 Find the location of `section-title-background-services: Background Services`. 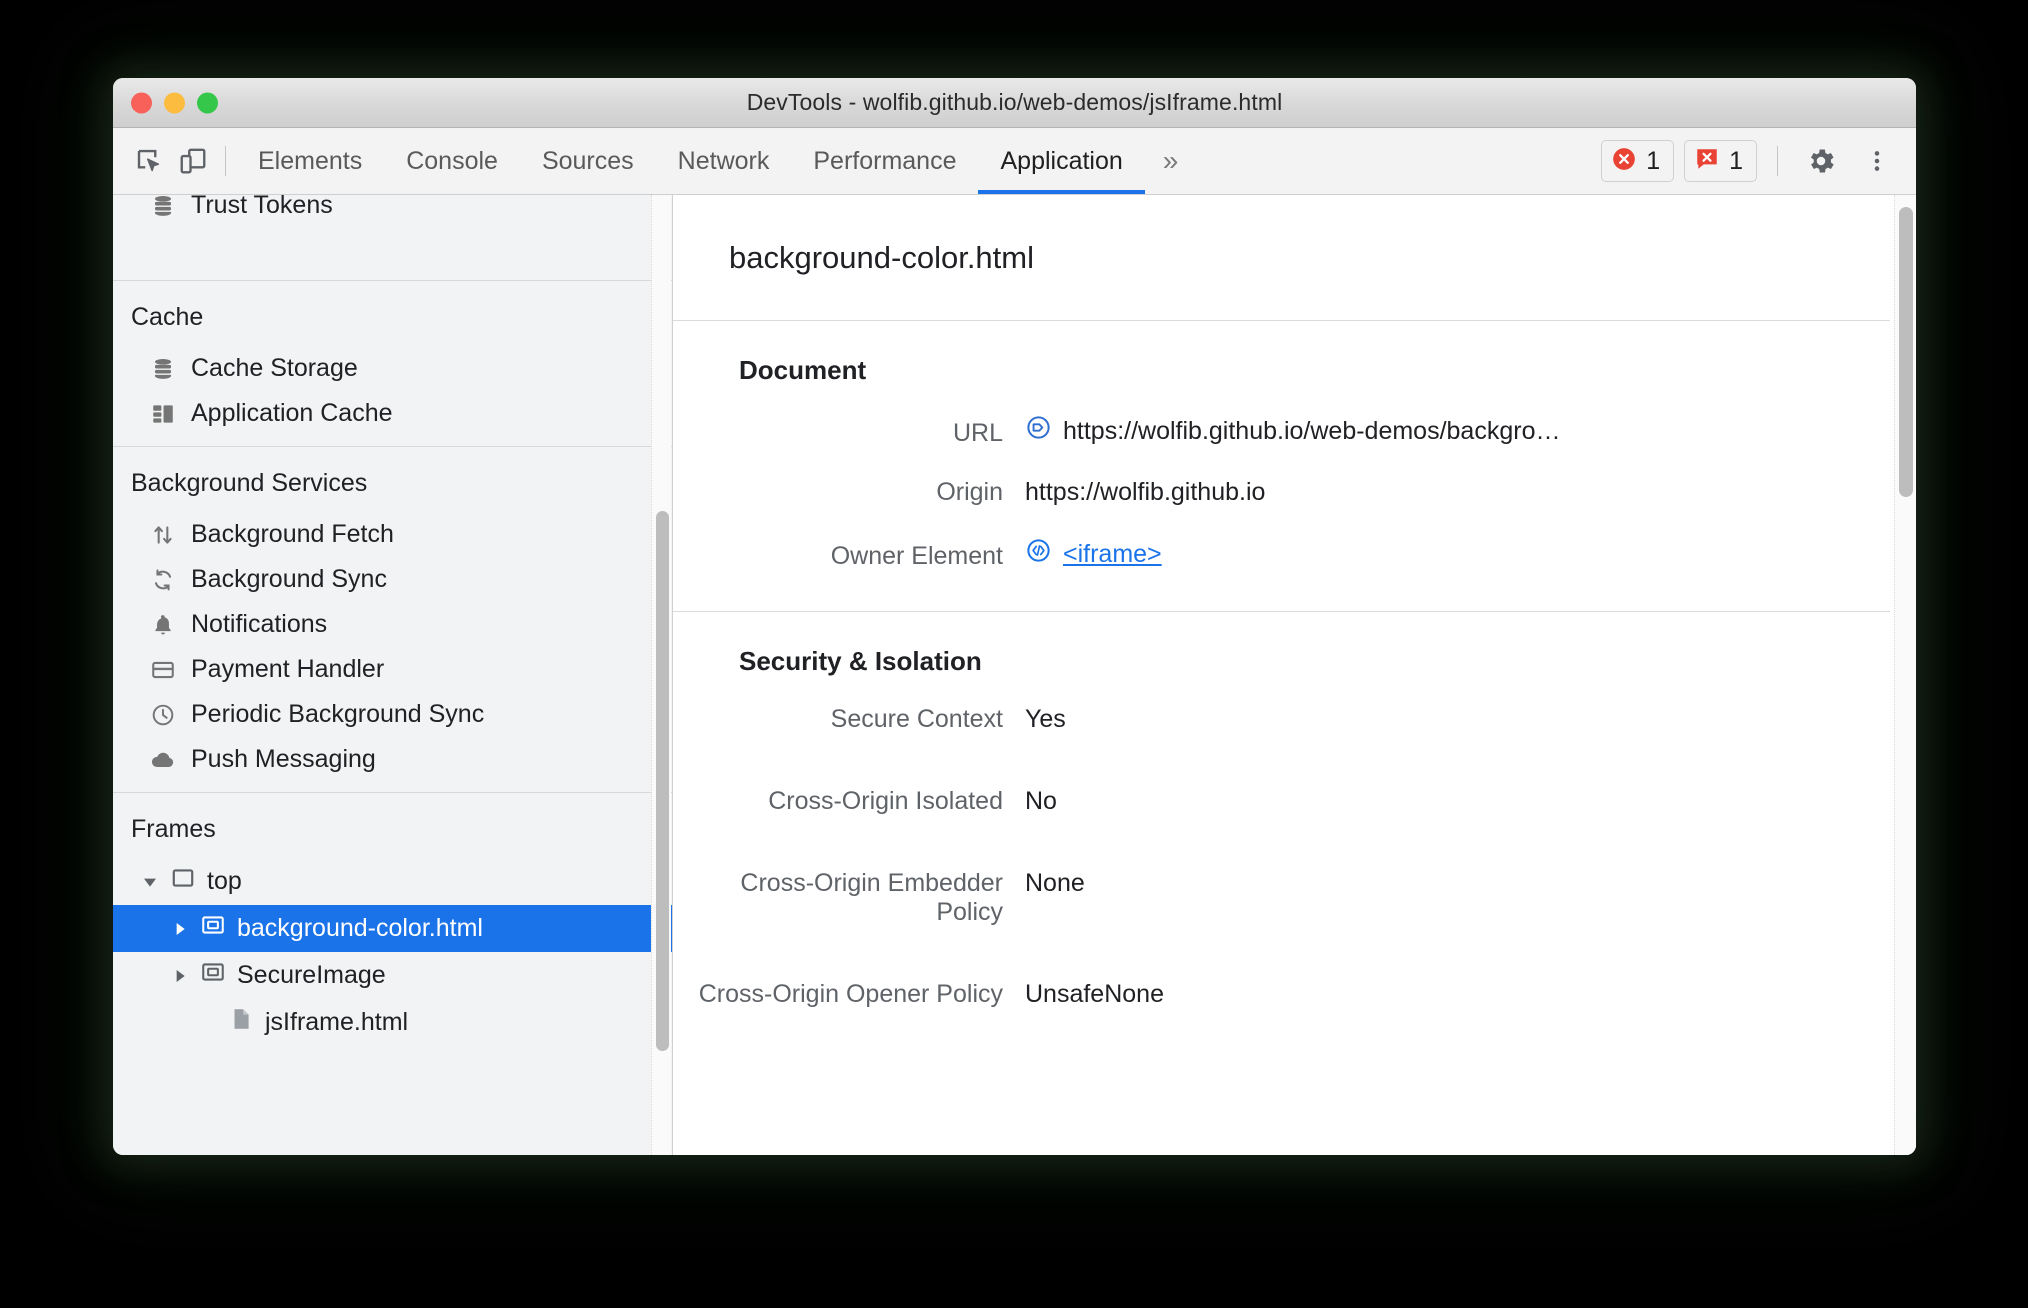

section-title-background-services: Background Services is located at coordinates (249, 483).